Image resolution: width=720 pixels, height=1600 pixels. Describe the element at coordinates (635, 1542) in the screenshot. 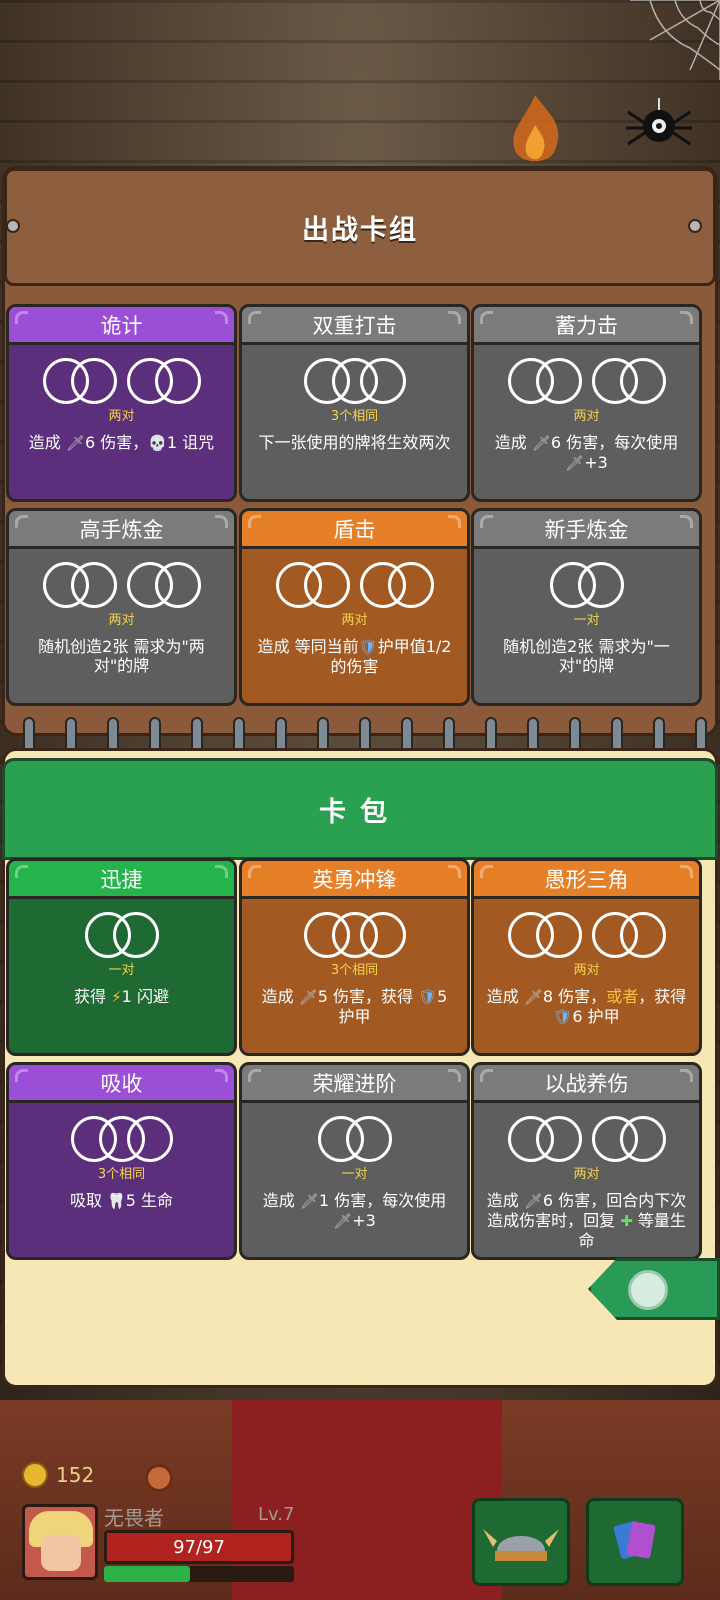

I see `cards-button` at that location.